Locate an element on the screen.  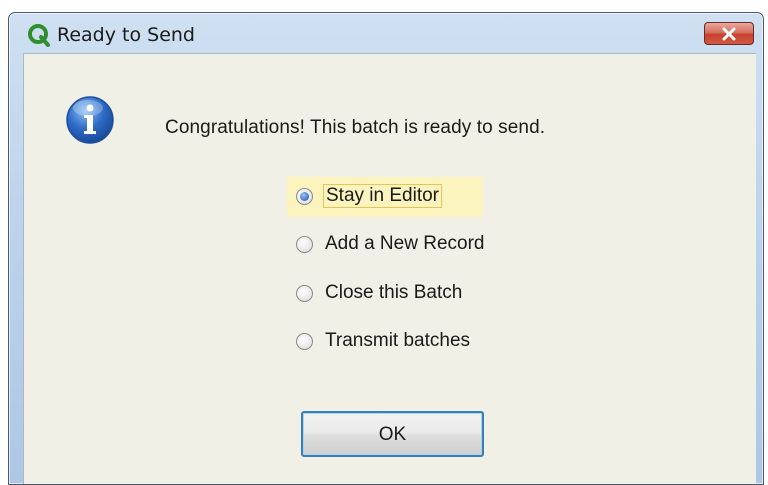
option-label: Add a New Record is located at coordinates (405, 243).